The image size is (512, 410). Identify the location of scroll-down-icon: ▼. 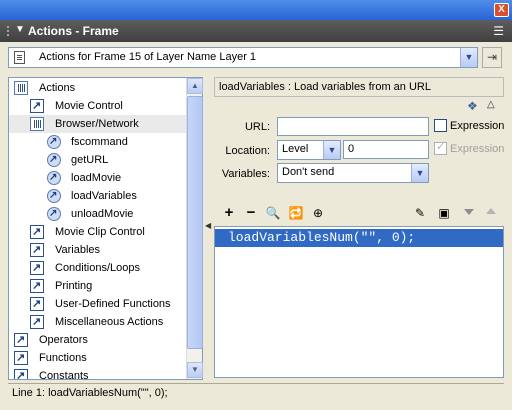
(195, 370).